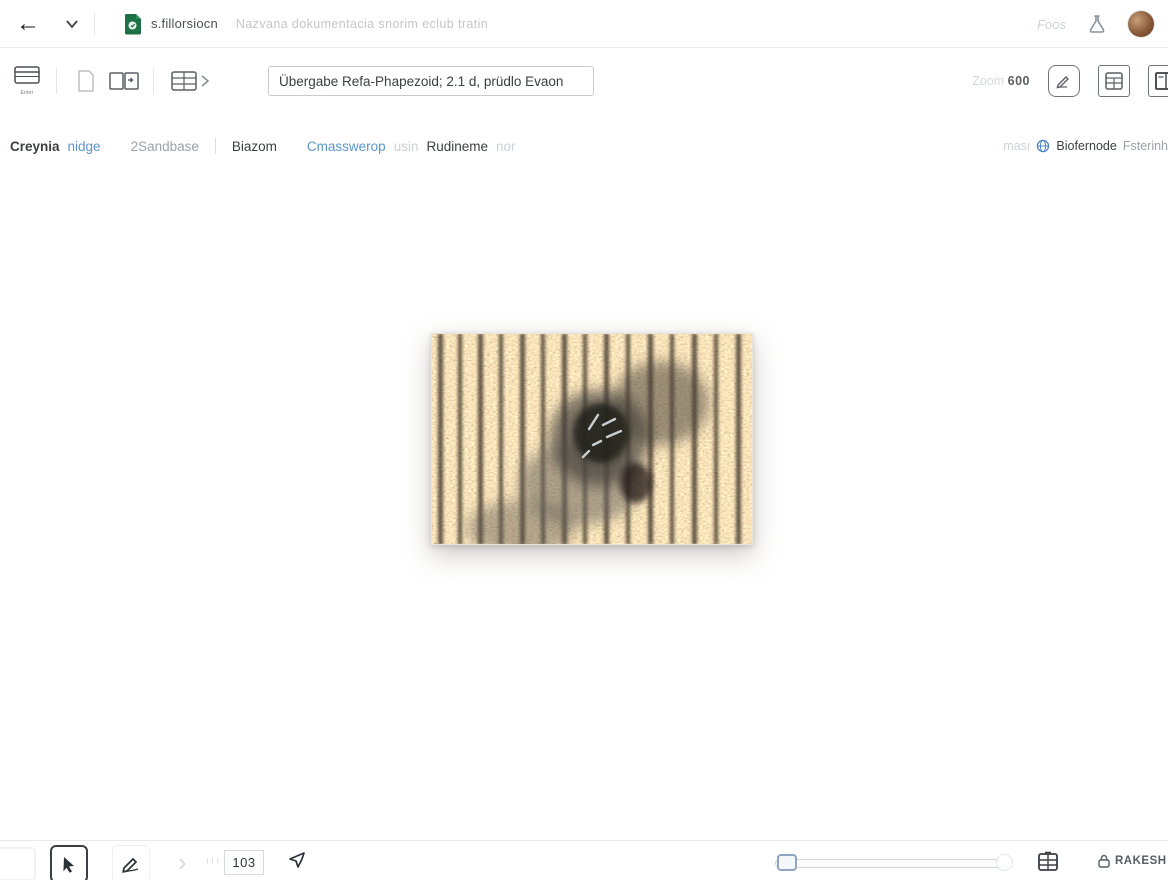 The height and width of the screenshot is (880, 1168). I want to click on zoom-indicator: Zoom 600, so click(1001, 81).